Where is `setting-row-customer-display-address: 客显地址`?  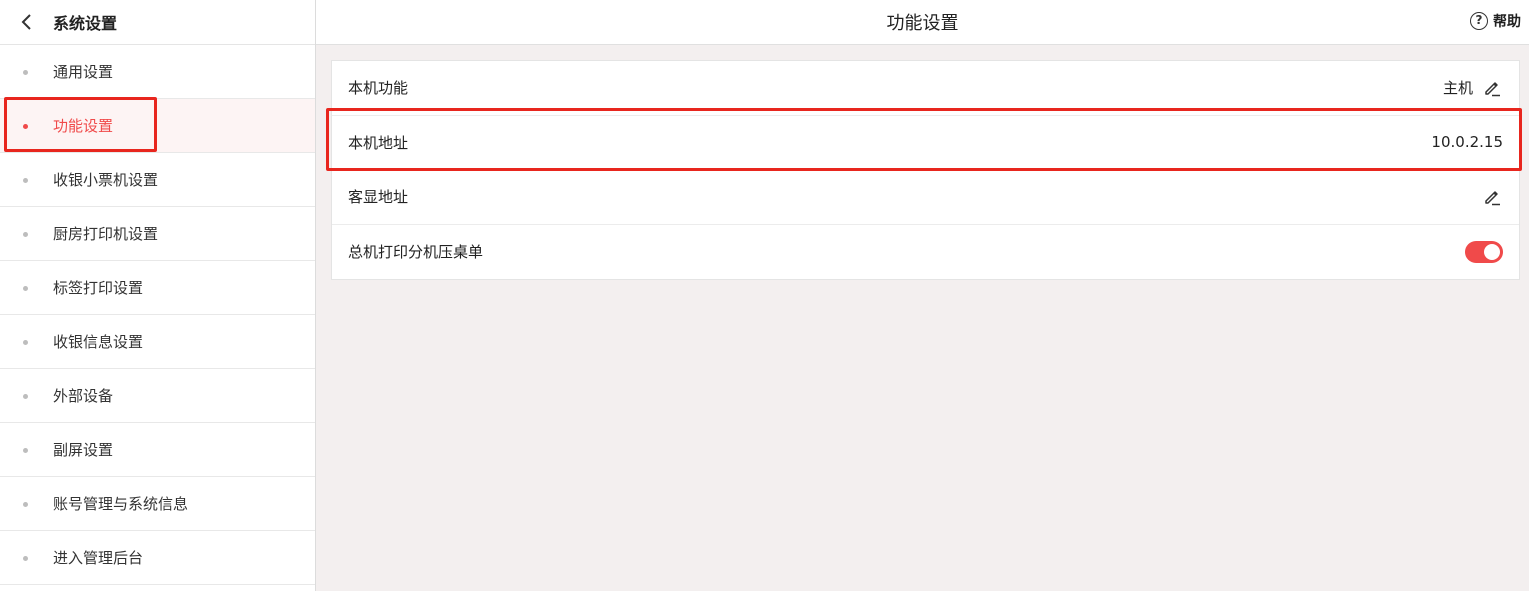 setting-row-customer-display-address: 客显地址 is located at coordinates (925, 197).